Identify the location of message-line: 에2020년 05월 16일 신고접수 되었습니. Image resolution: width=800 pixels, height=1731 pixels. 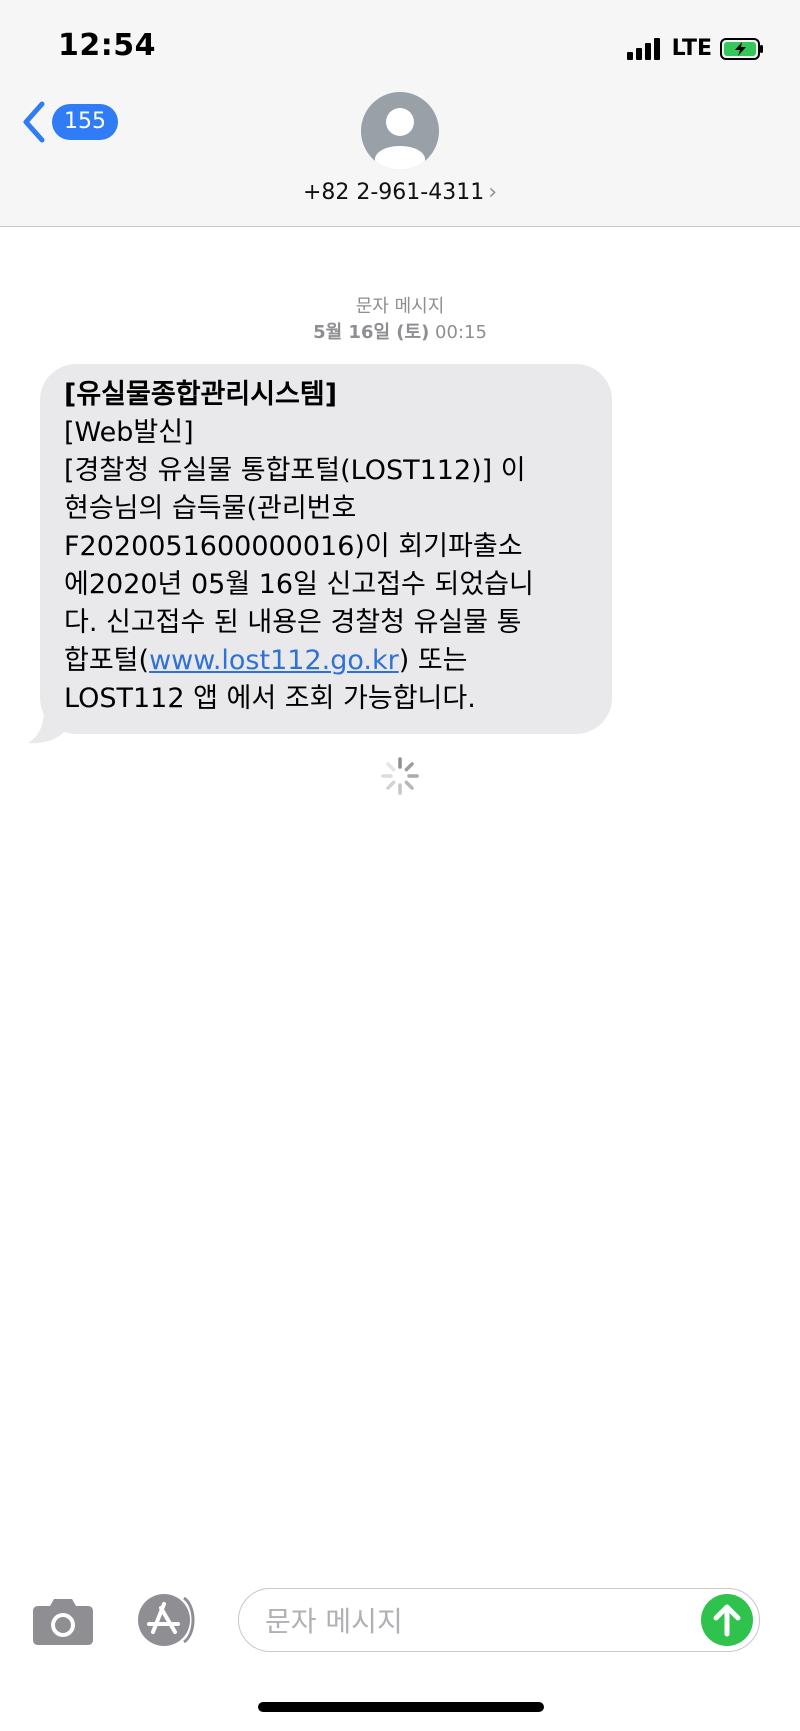
(299, 584).